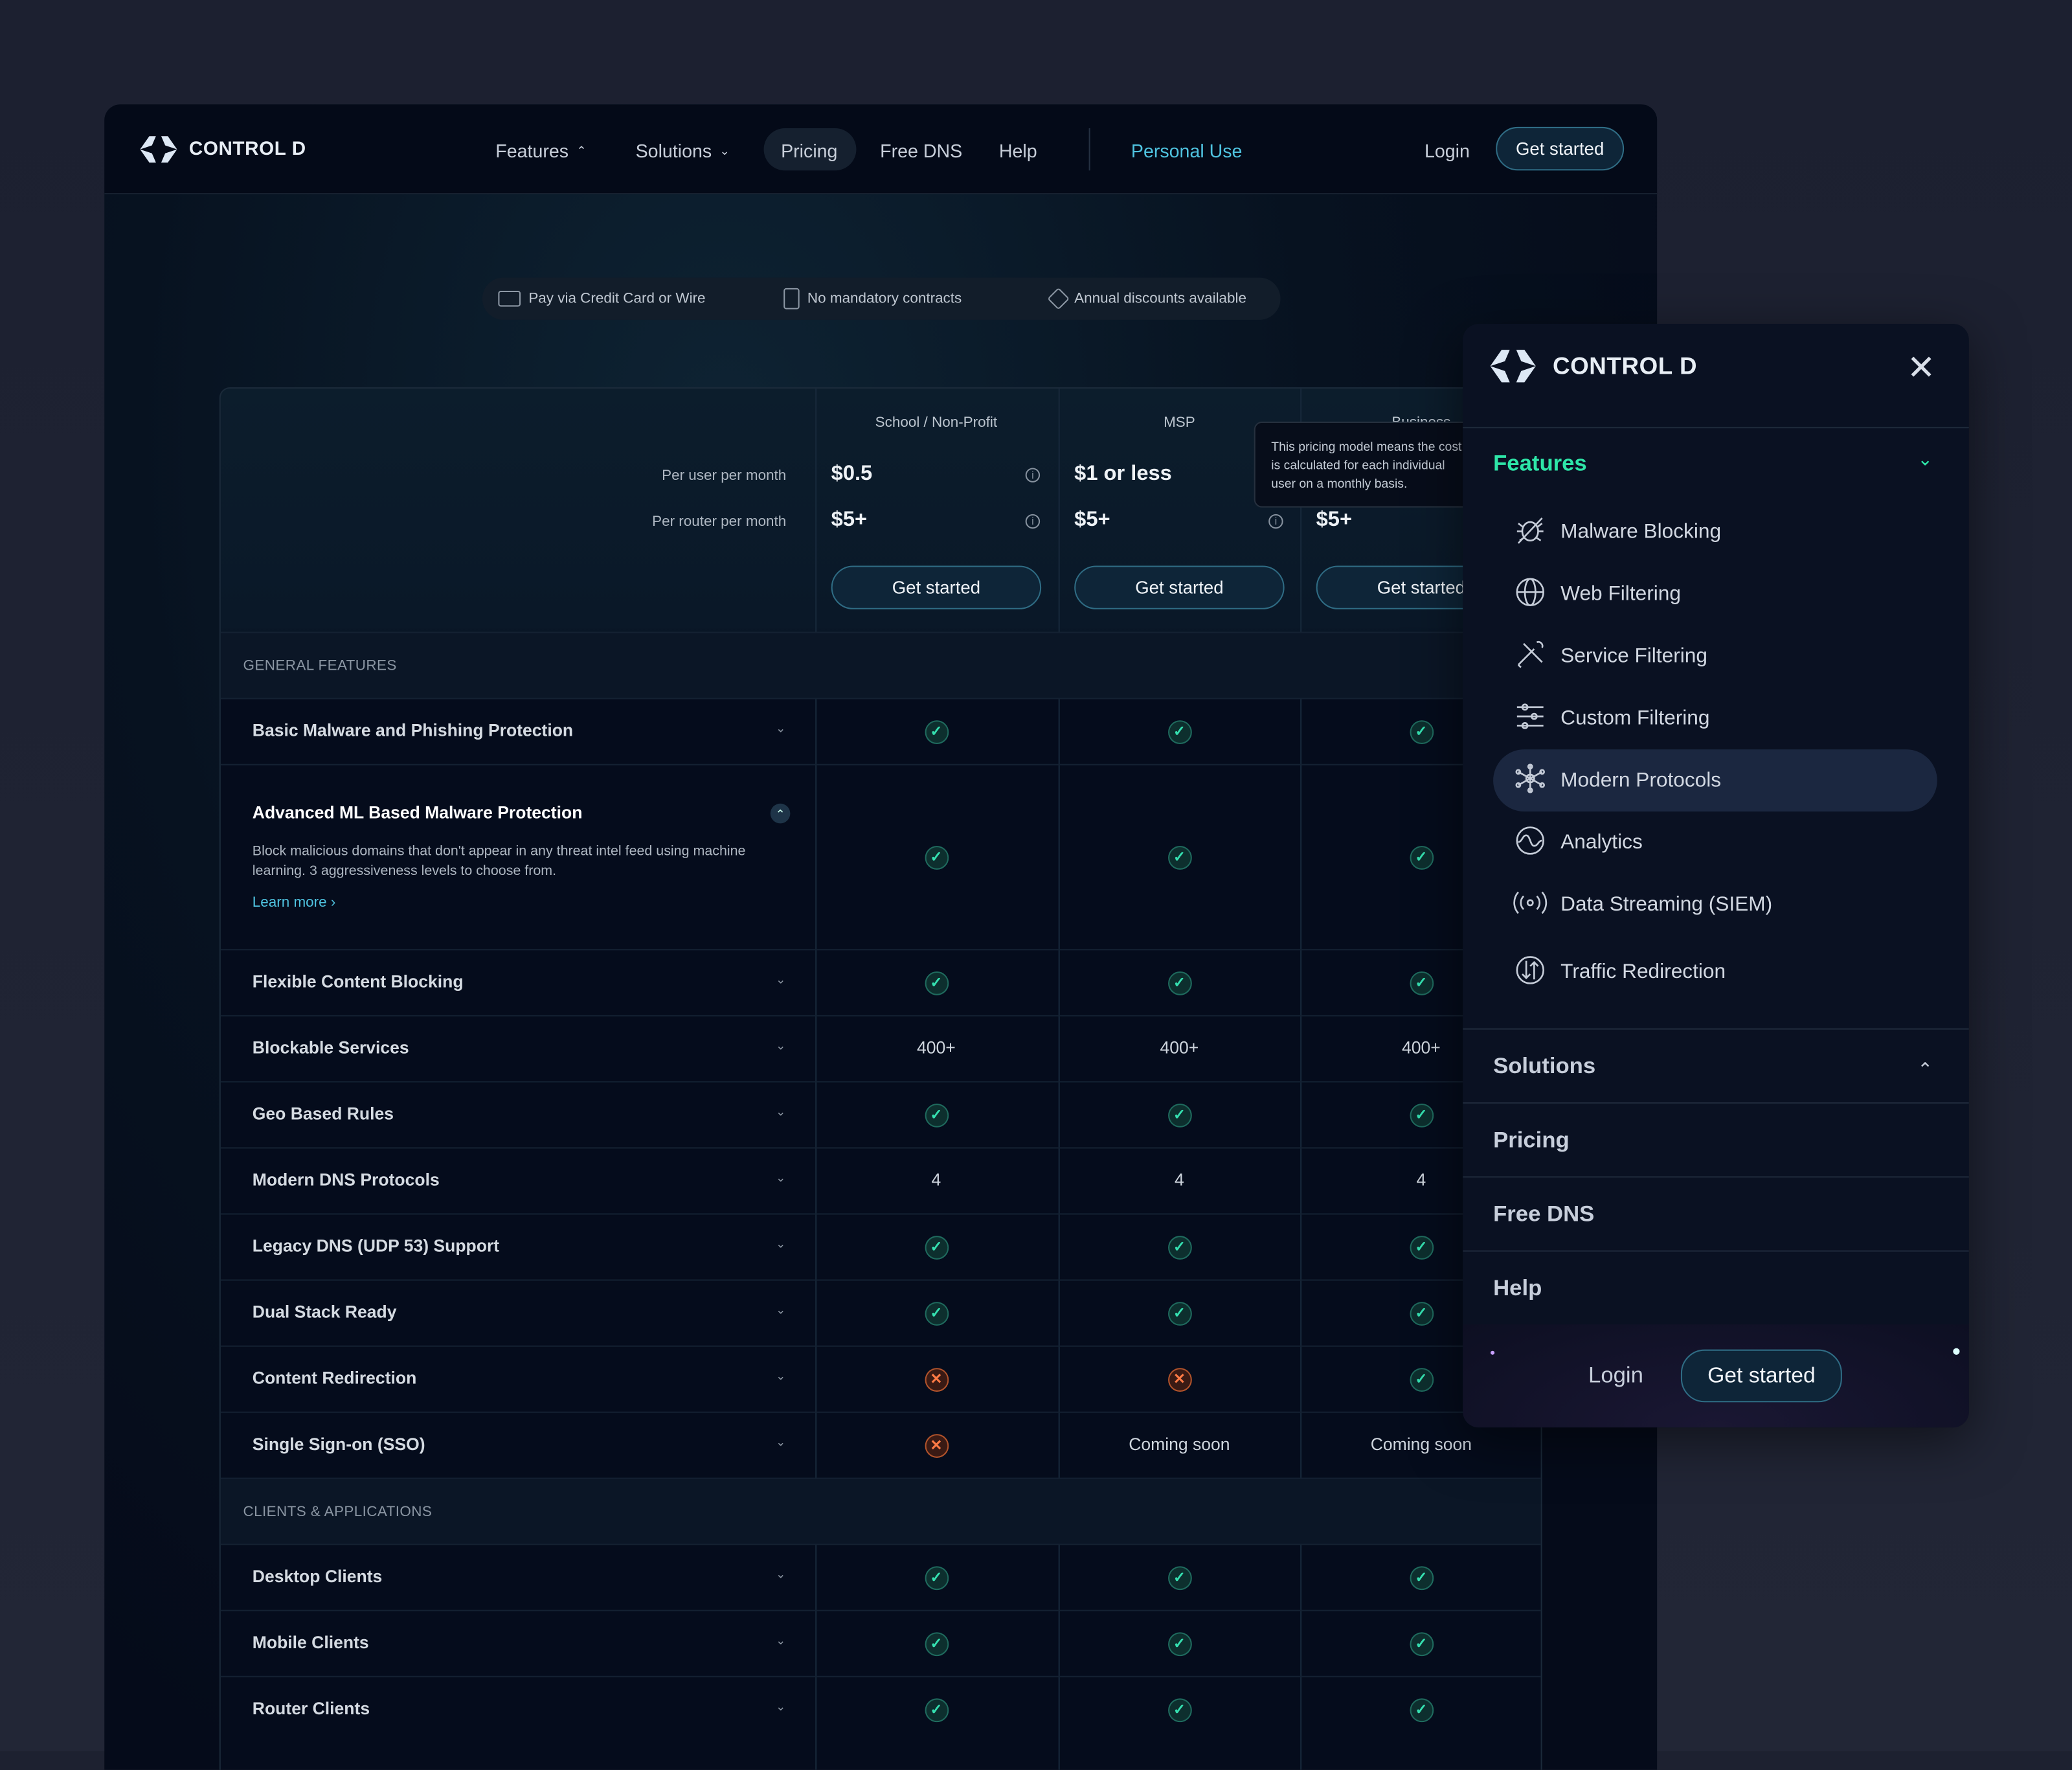 This screenshot has height=1770, width=2072. Describe the element at coordinates (221, 149) in the screenshot. I see `brand-logo: CONTROL D` at that location.